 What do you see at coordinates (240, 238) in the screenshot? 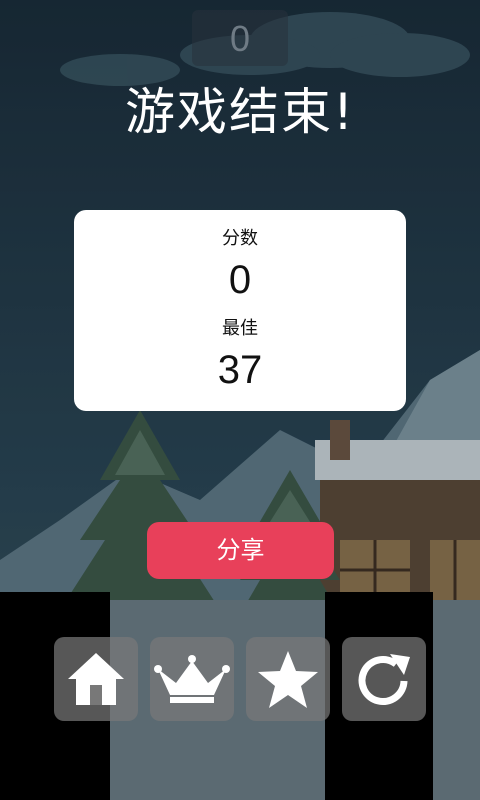
I see `score-label: 分数` at bounding box center [240, 238].